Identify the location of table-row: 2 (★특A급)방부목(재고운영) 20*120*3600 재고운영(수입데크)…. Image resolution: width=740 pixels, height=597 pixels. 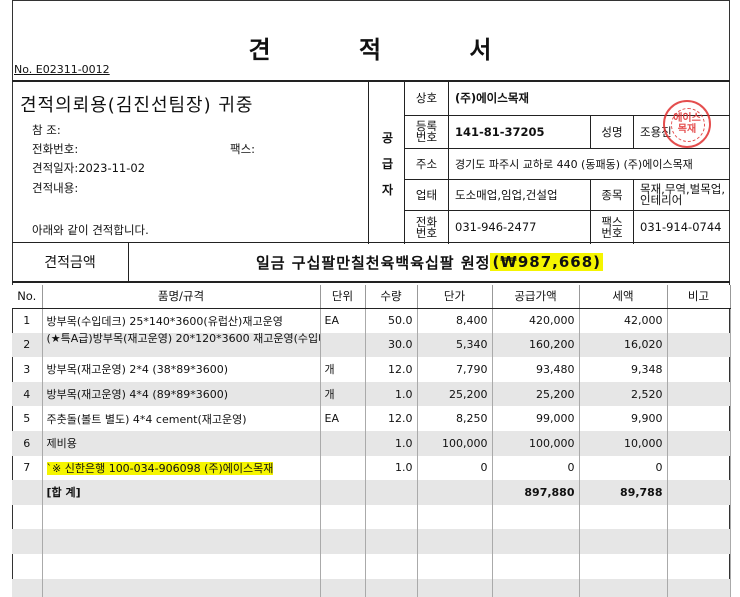
(371, 345).